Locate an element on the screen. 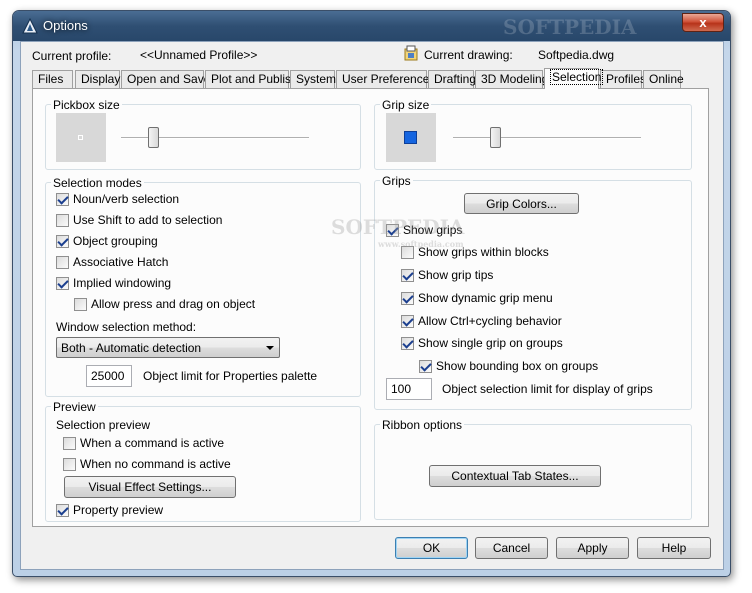  checkbox-label: Show grips is located at coordinates (433, 230).